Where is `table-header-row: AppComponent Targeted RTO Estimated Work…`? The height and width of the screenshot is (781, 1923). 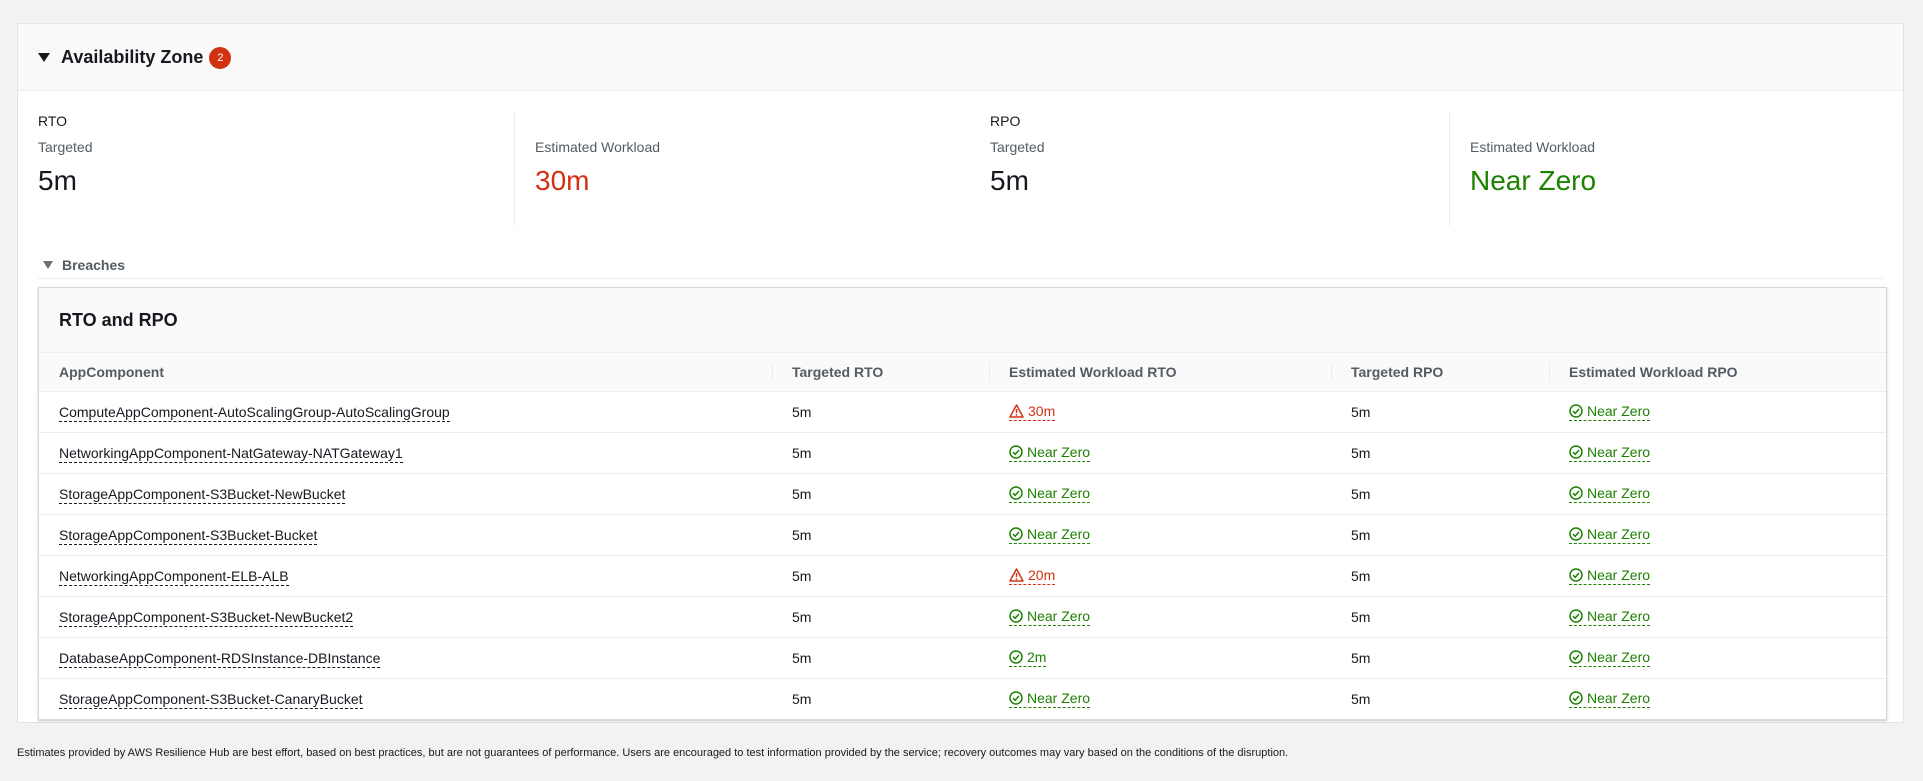
table-header-row: AppComponent Targeted RTO Estimated Work… is located at coordinates (962, 372).